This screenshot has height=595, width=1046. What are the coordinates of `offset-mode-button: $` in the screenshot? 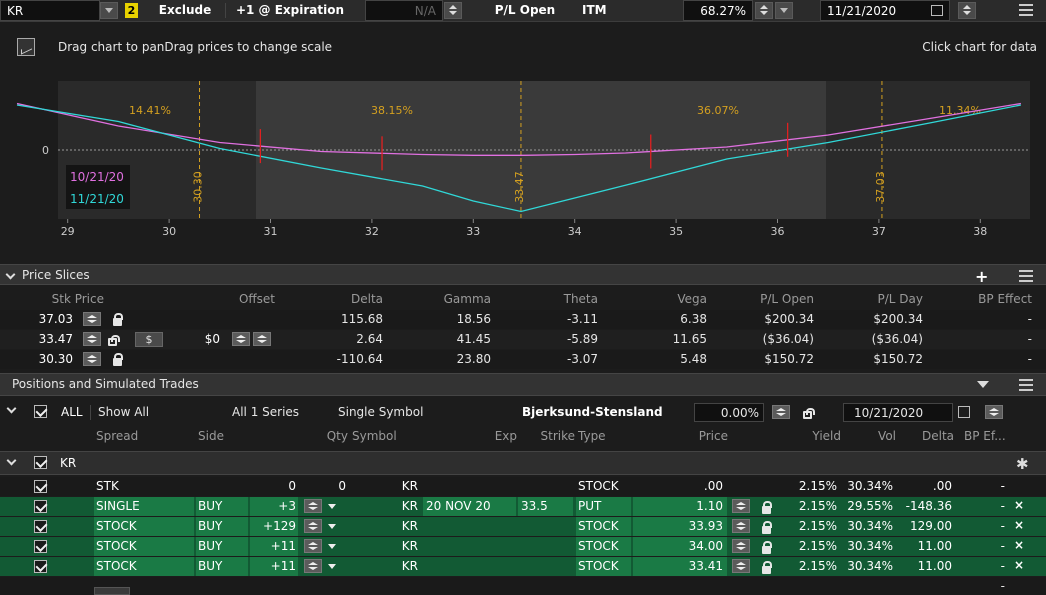 It's located at (149, 339).